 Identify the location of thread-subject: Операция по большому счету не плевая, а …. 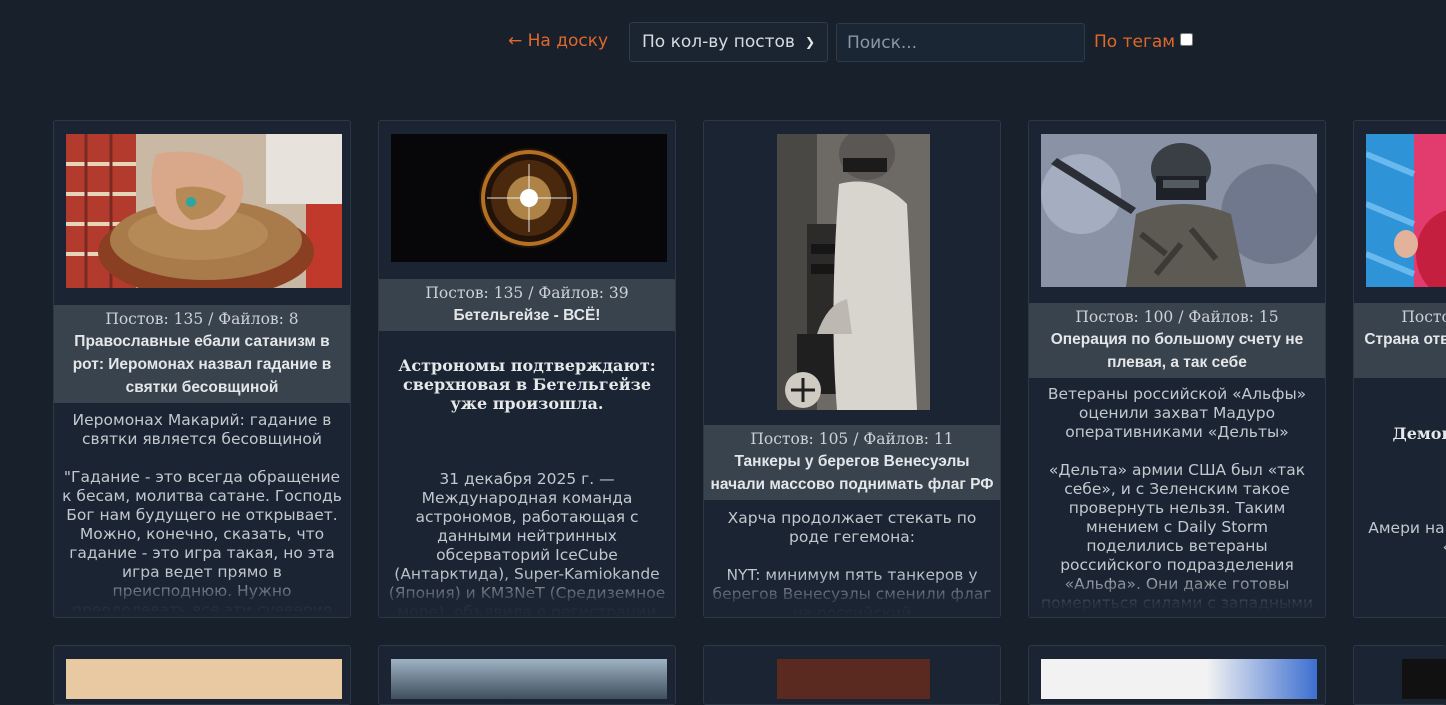
(1177, 353).